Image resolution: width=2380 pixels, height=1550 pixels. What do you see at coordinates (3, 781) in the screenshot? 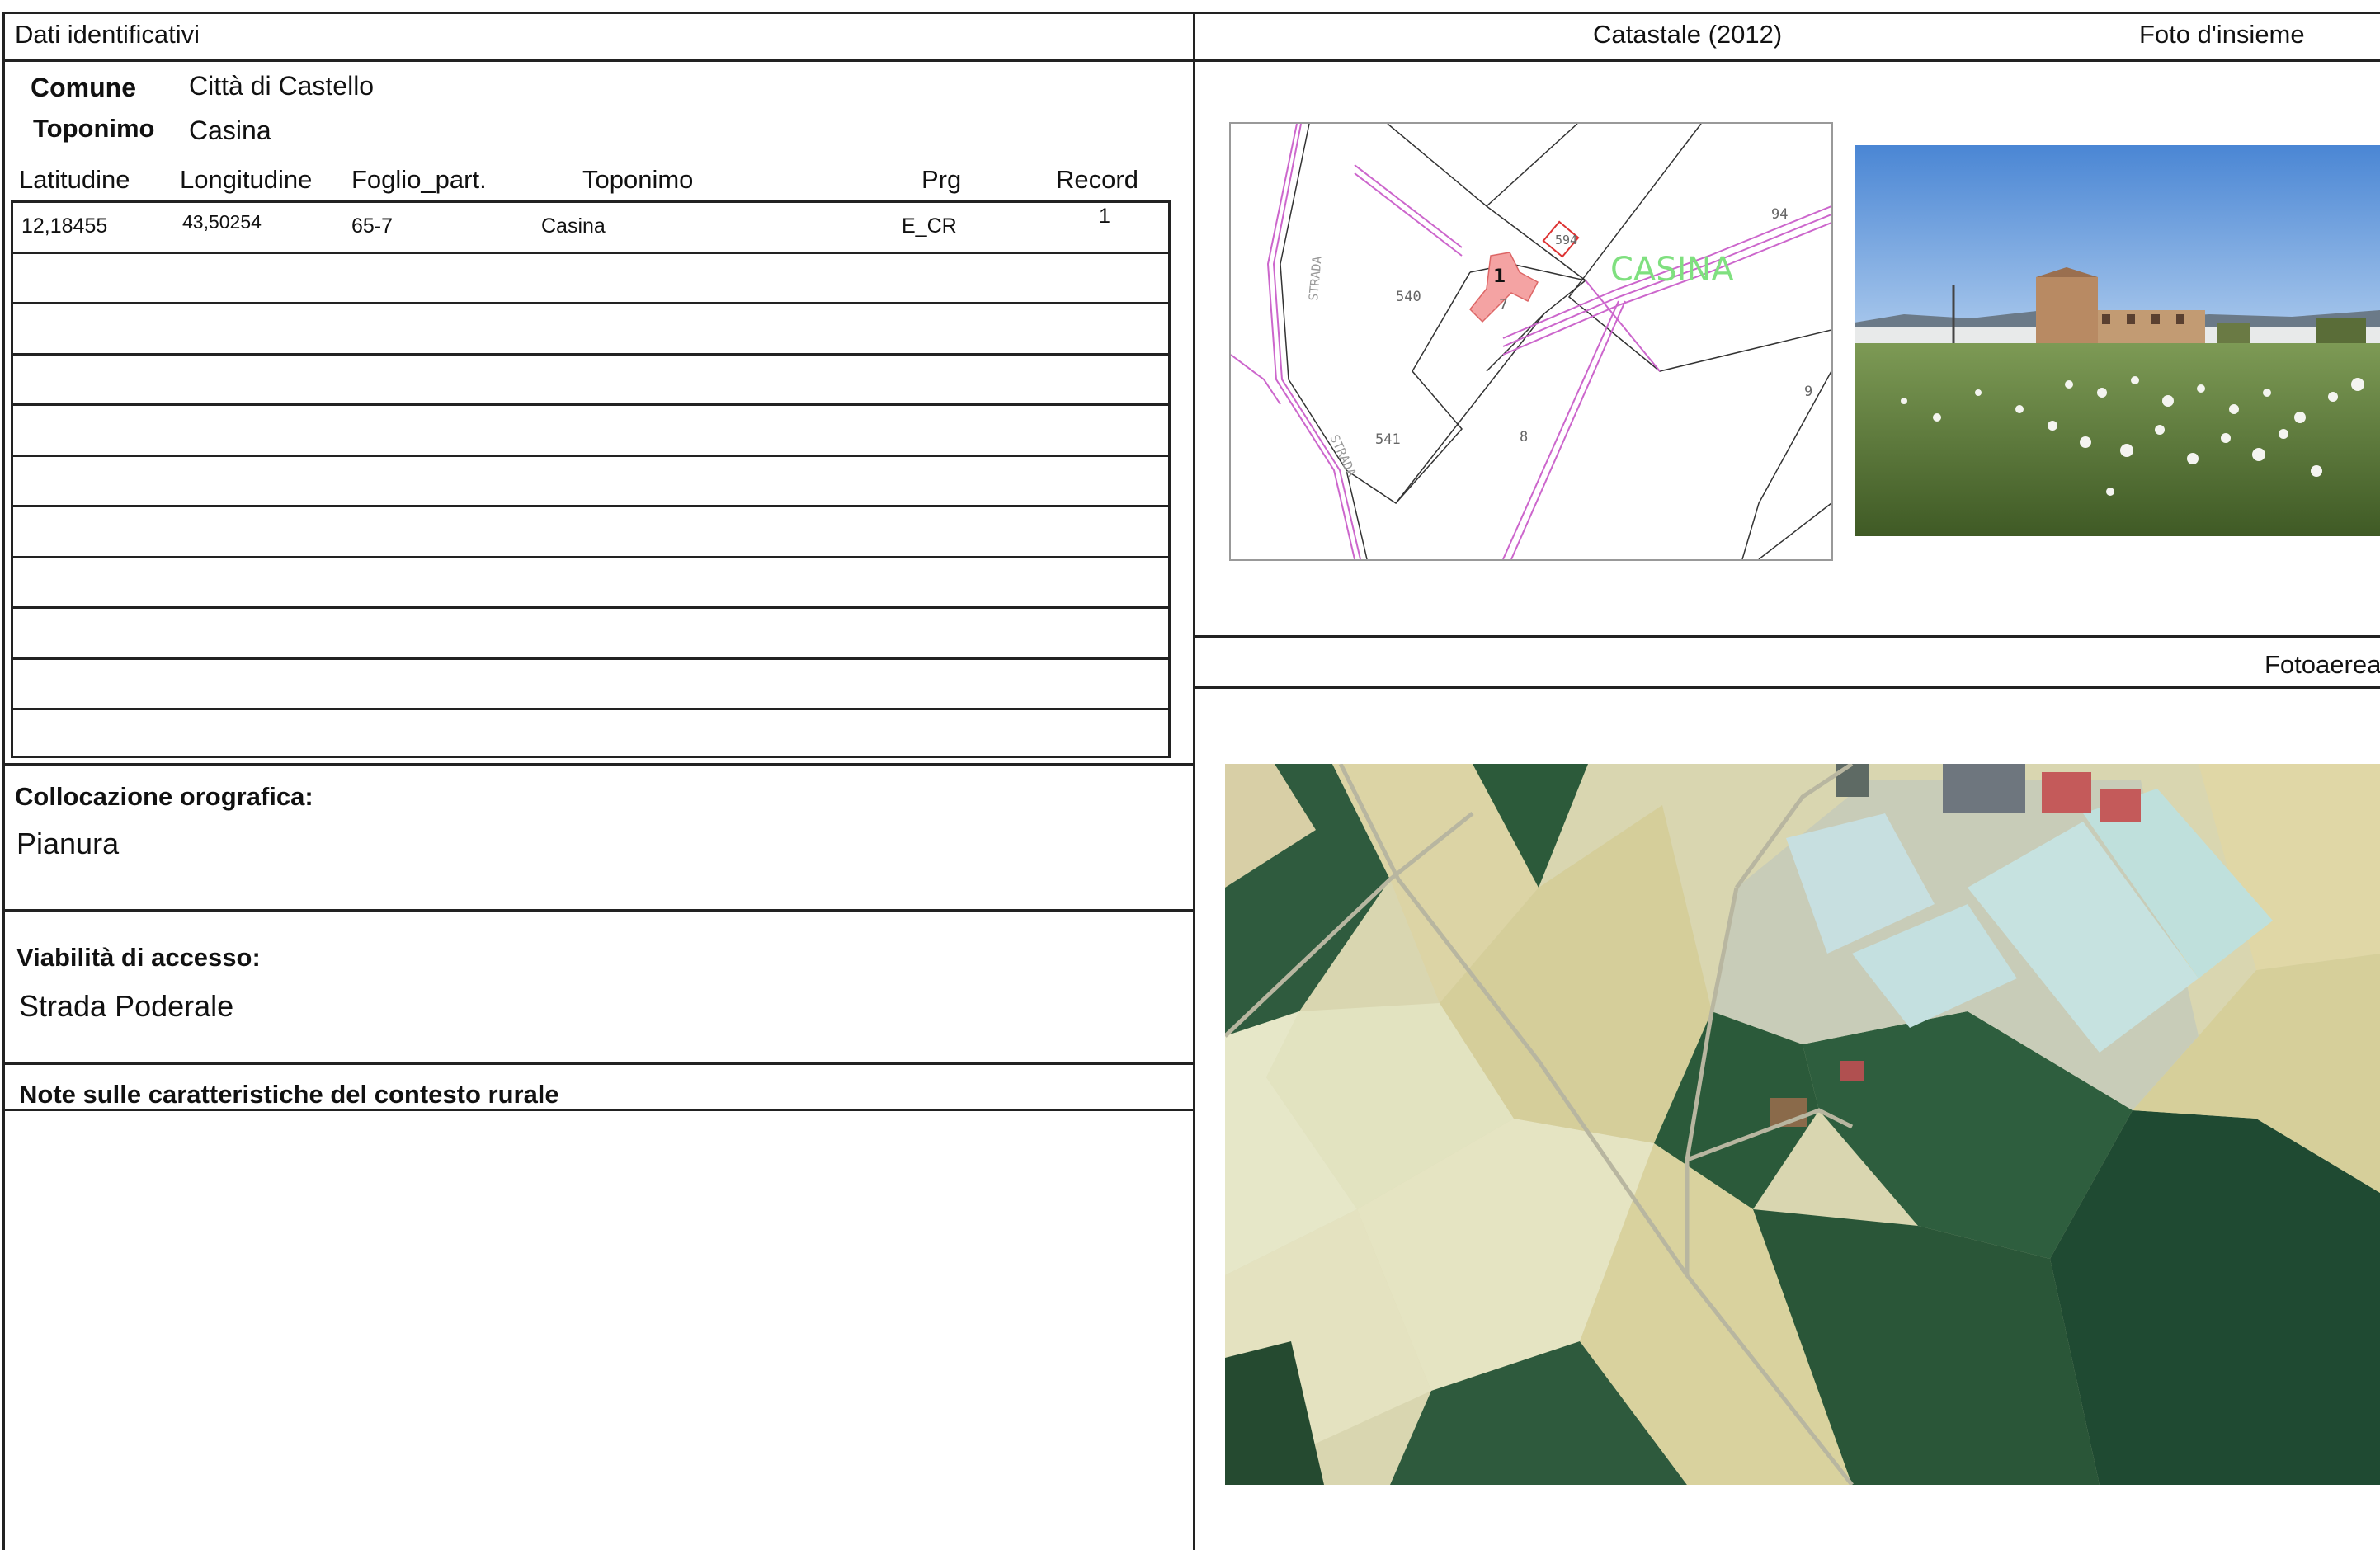
I see `left-border` at bounding box center [3, 781].